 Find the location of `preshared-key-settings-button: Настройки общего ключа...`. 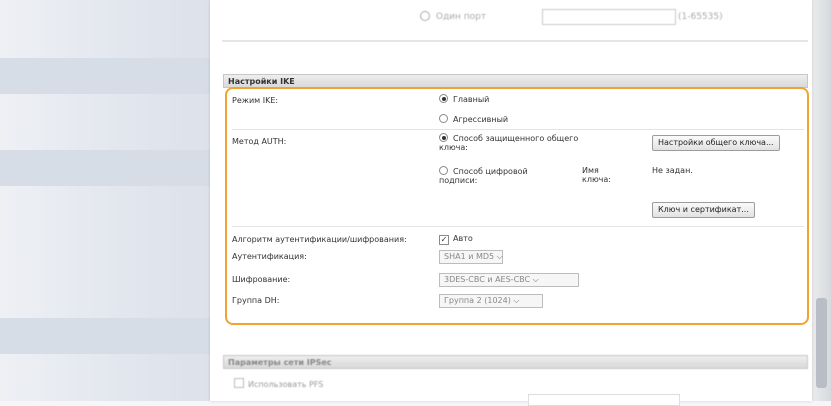

preshared-key-settings-button: Настройки общего ключа... is located at coordinates (716, 143).